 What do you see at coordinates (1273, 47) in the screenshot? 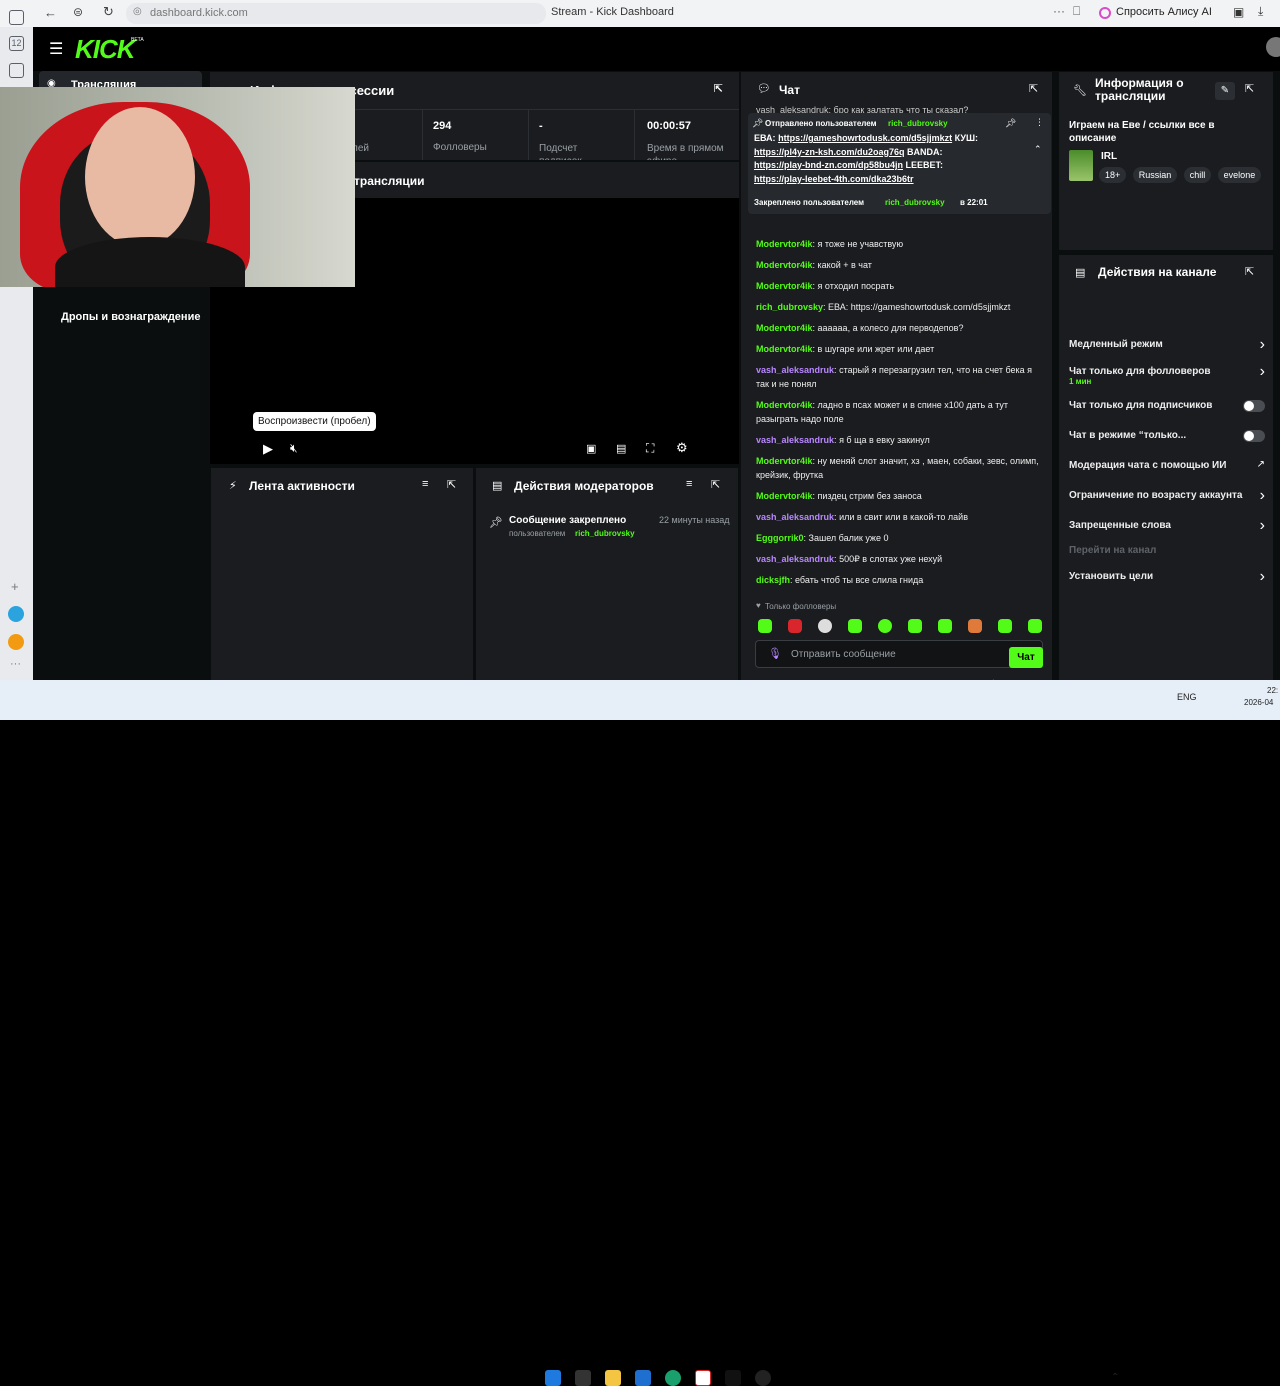
I see `avatar` at bounding box center [1273, 47].